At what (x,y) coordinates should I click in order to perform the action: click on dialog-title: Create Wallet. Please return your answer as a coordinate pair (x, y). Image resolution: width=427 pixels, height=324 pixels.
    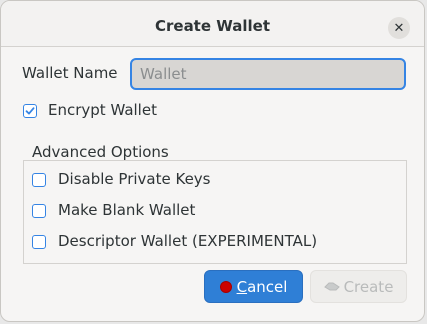
    Looking at the image, I should click on (212, 26).